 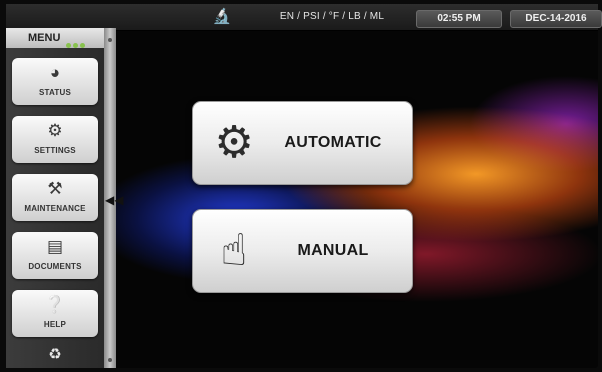 What do you see at coordinates (44, 38) in the screenshot?
I see `menu-title: MENU` at bounding box center [44, 38].